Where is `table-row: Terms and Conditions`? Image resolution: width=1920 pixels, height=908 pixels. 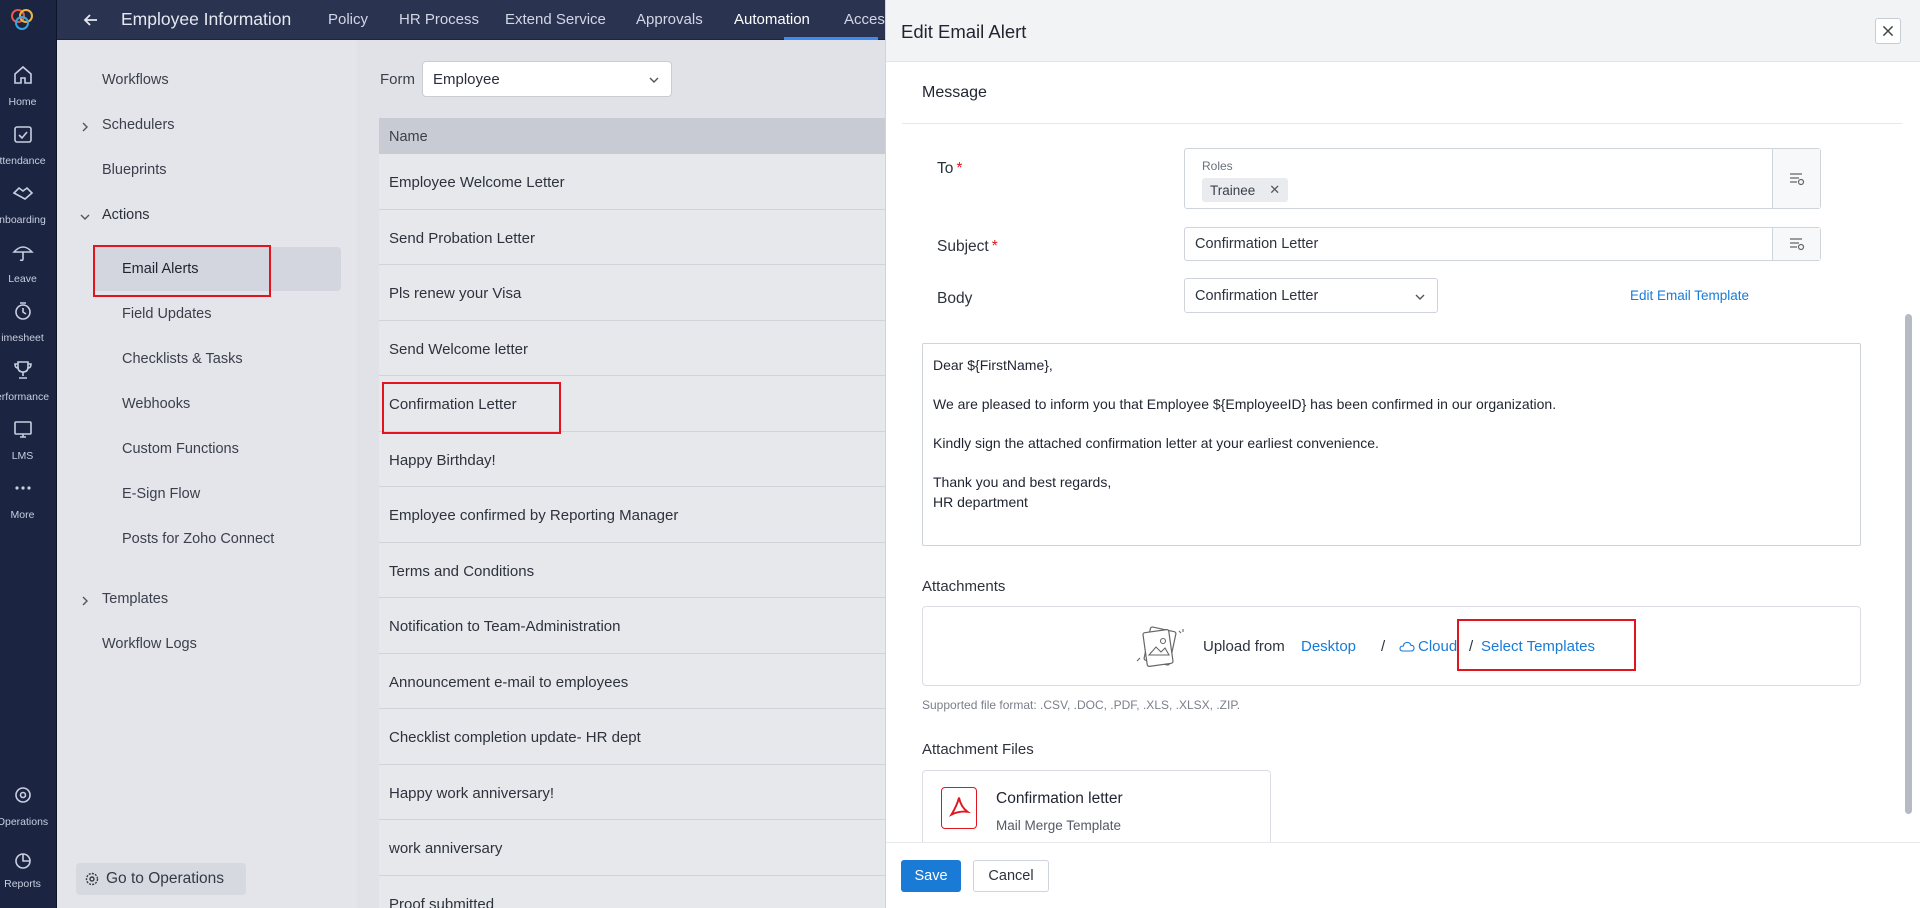 table-row: Terms and Conditions is located at coordinates (632, 570).